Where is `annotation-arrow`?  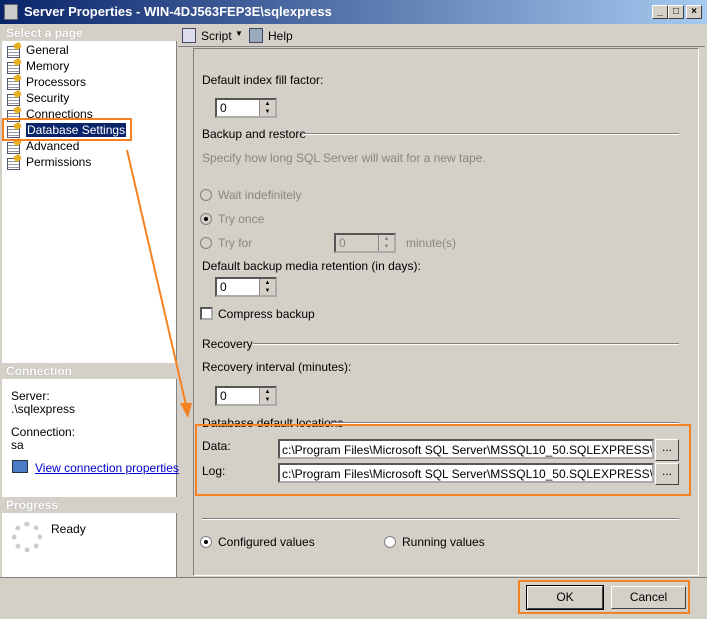
annotation-arrow is located at coordinates (159, 283).